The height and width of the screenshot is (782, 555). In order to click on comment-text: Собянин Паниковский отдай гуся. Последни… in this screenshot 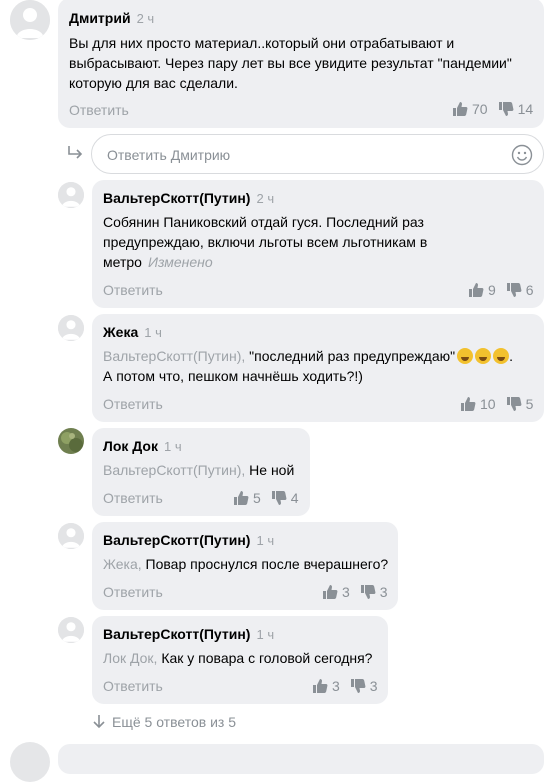, I will do `click(270, 242)`.